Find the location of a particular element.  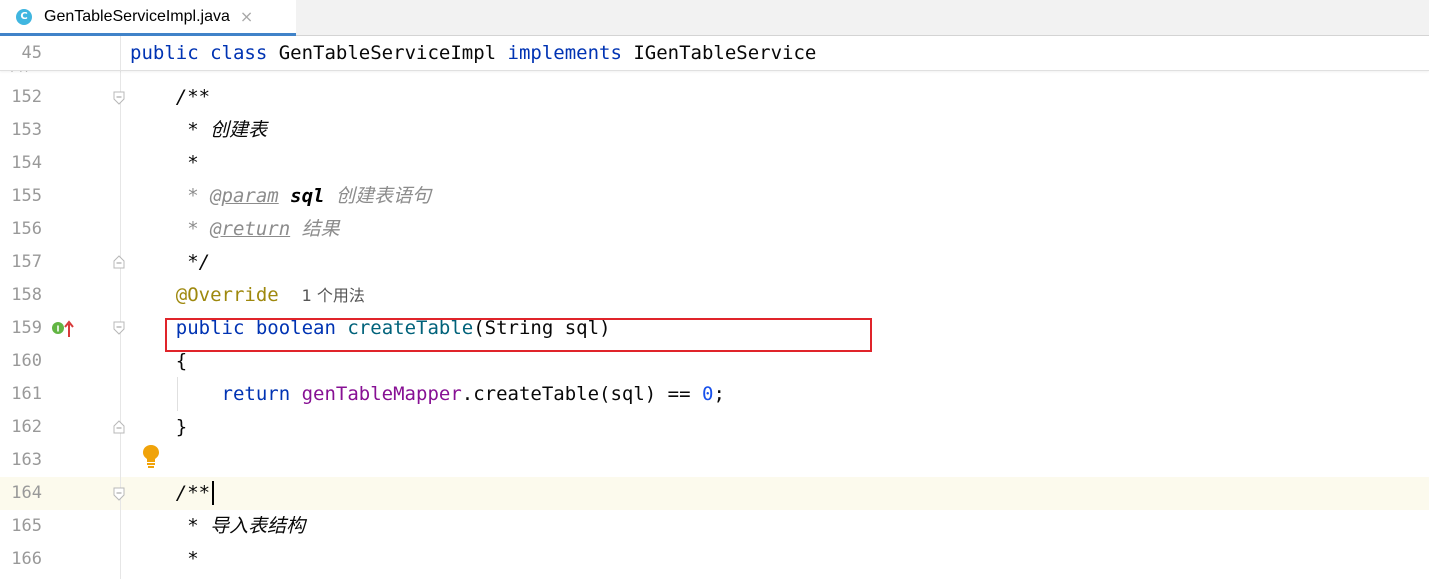

code-line-155: 155 * @param sql 创建表语句 is located at coordinates (714, 196).